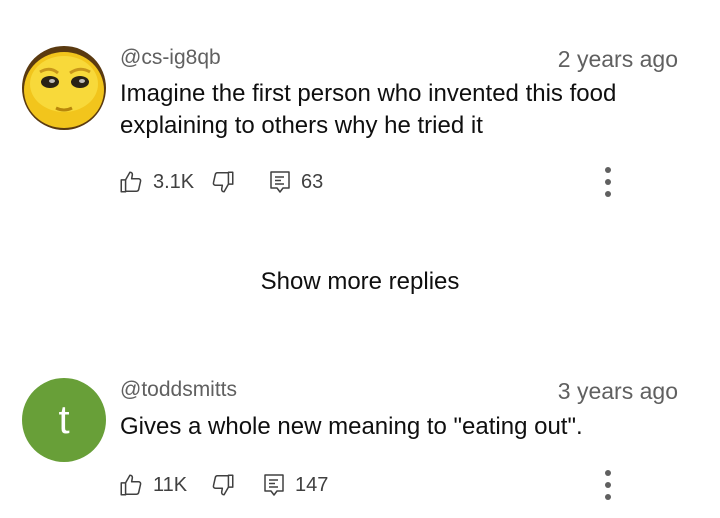  I want to click on show-more-replies-button: Show more replies, so click(360, 282).